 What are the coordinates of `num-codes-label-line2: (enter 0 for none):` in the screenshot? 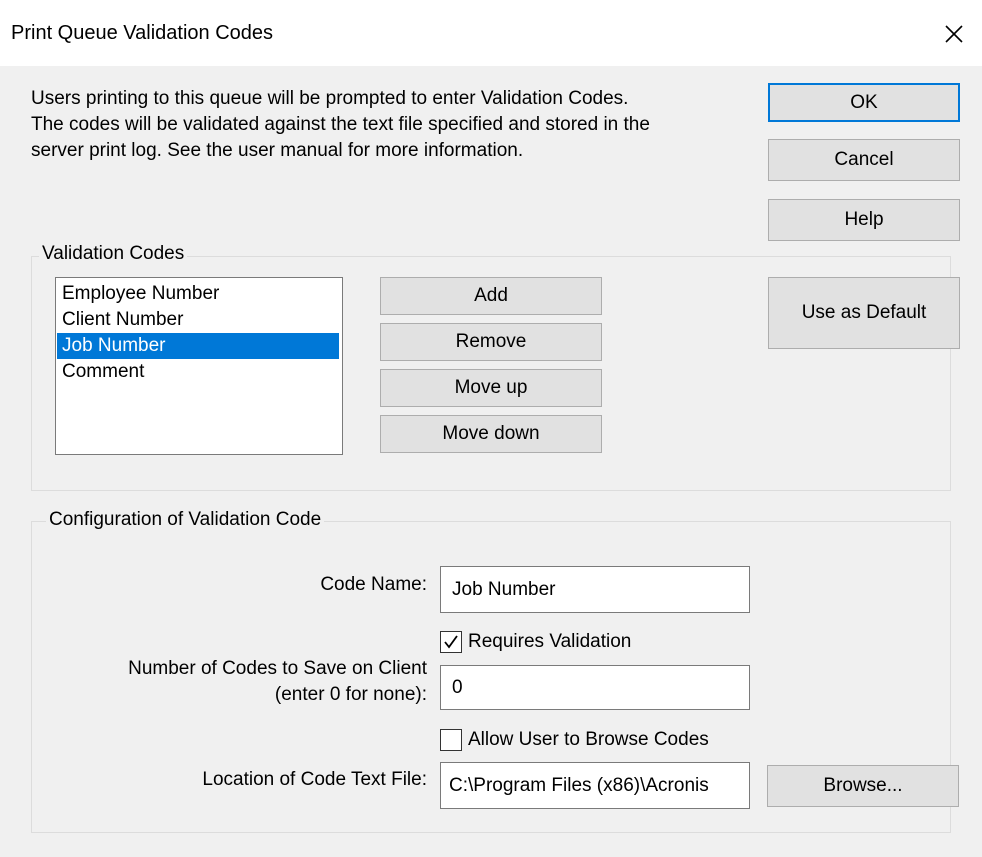 It's located at (350, 694).